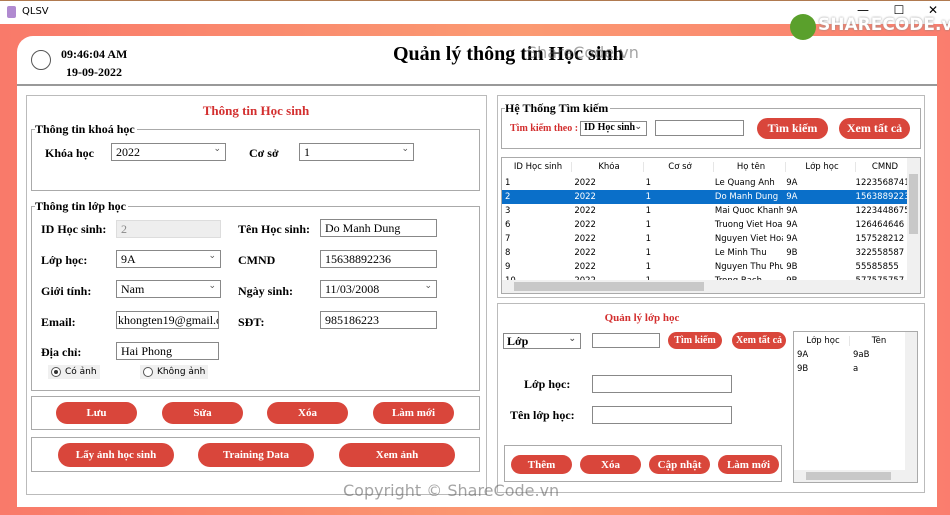  I want to click on watermark-center: ShareCode.vn, so click(583, 52).